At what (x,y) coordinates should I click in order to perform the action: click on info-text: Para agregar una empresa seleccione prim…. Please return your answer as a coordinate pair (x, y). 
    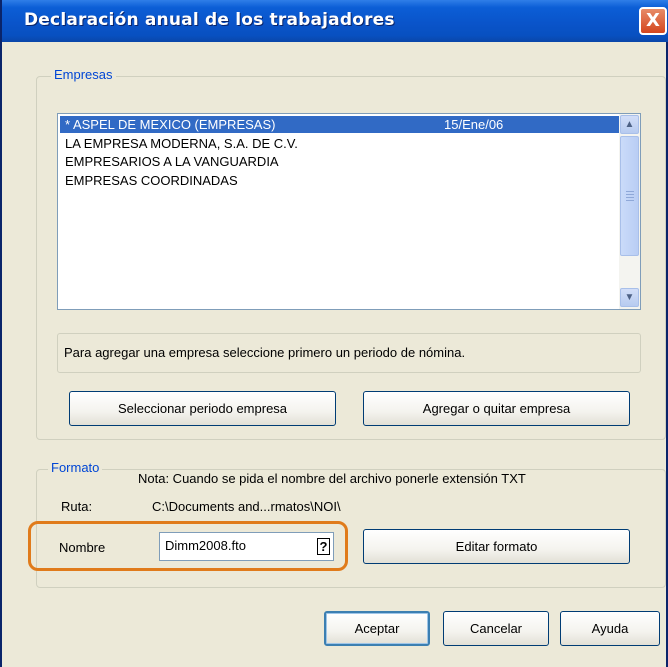
    Looking at the image, I should click on (265, 352).